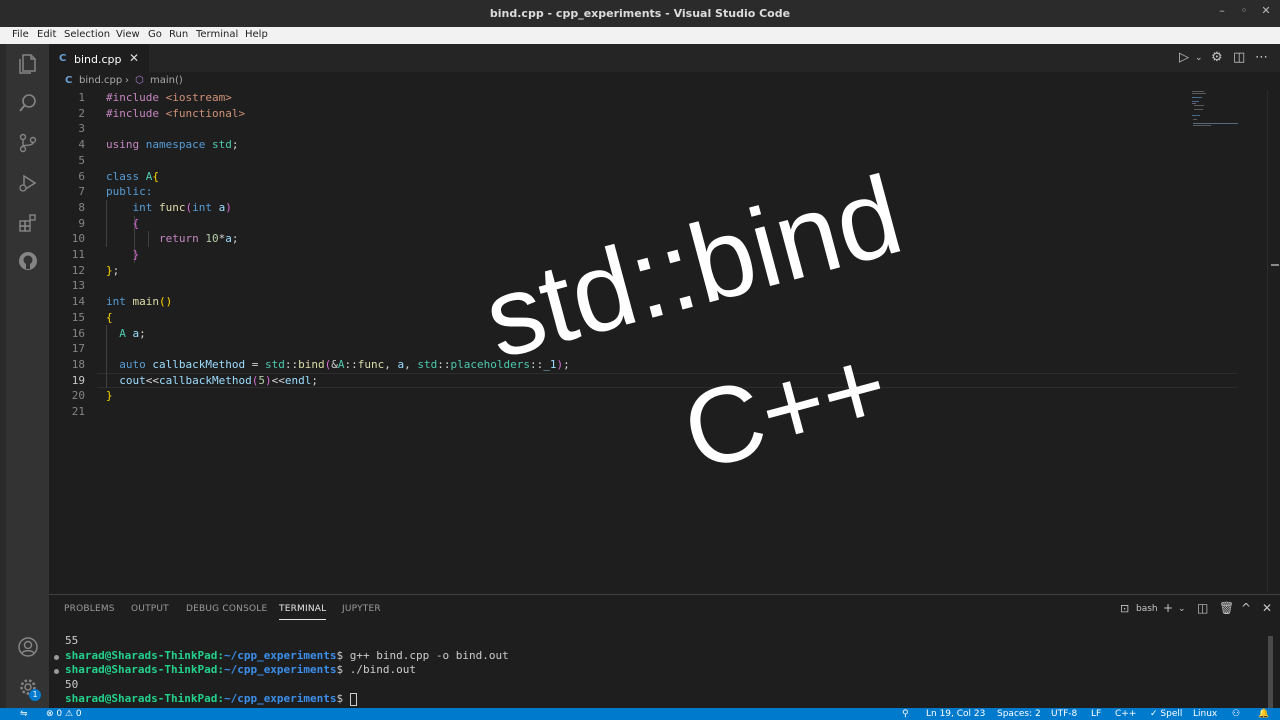 Image resolution: width=1280 pixels, height=720 pixels. Describe the element at coordinates (1147, 609) in the screenshot. I see `shell-name: bash` at that location.